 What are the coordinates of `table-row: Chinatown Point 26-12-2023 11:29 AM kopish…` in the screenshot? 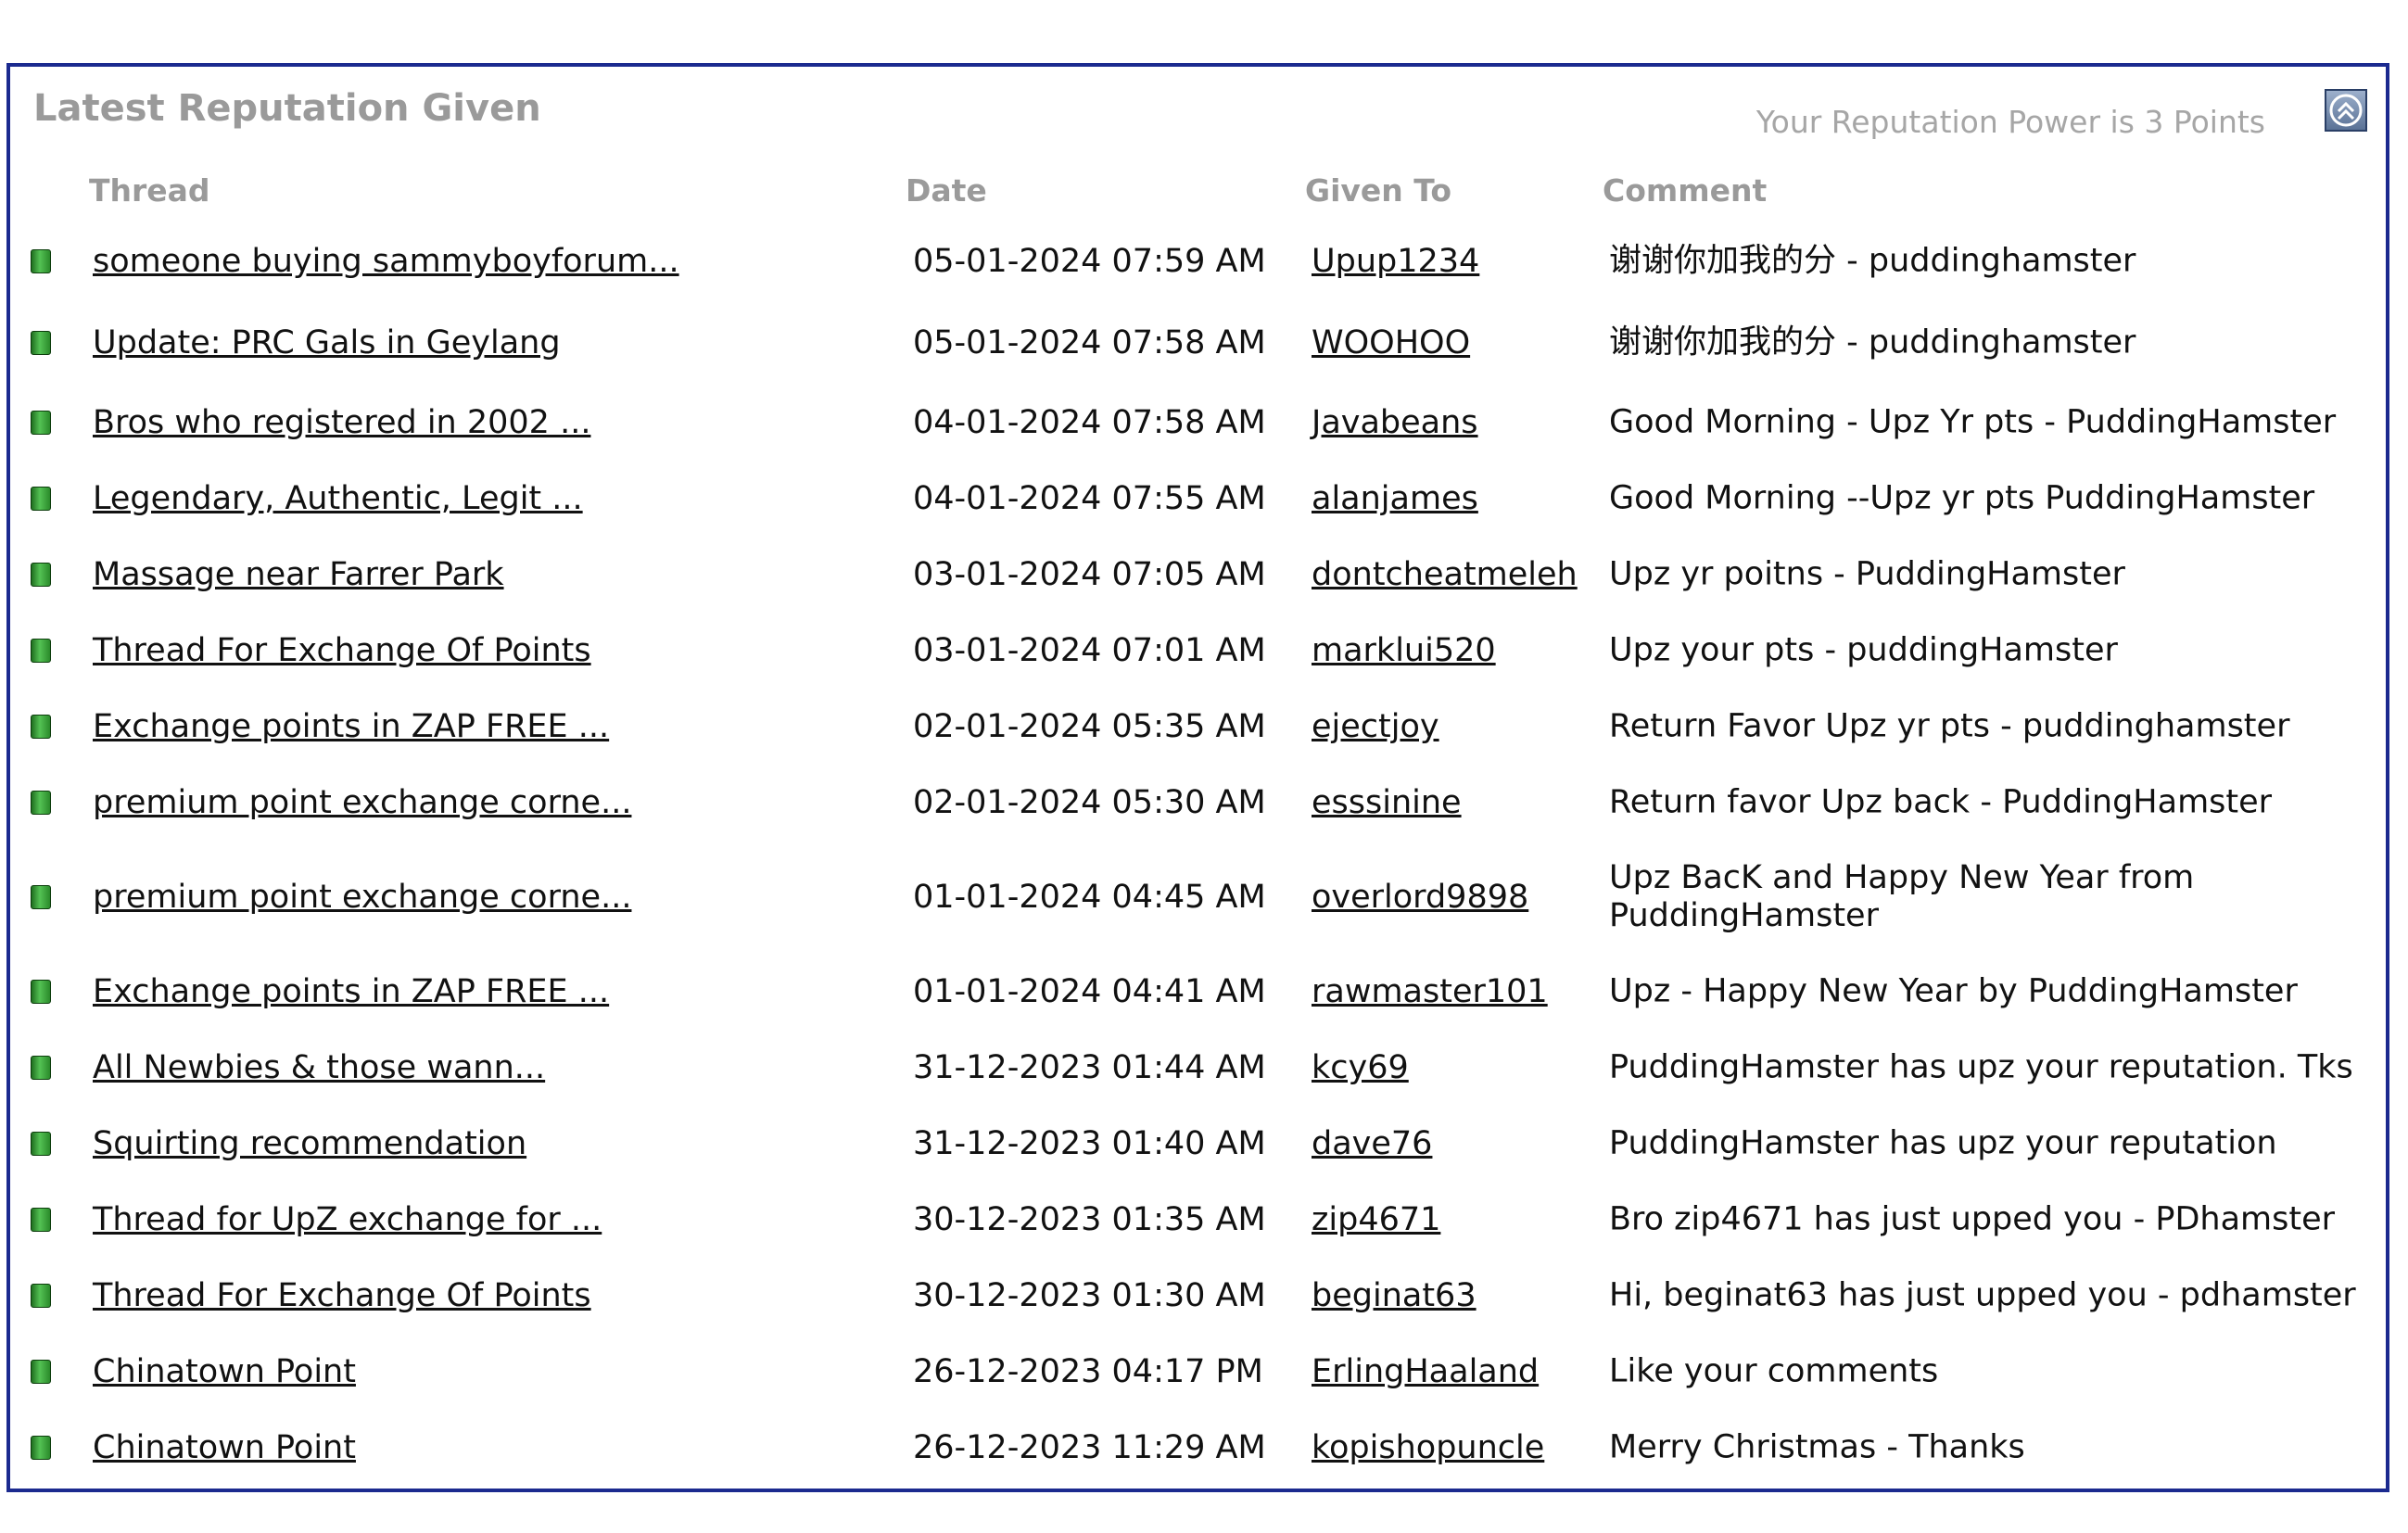 It's located at (1198, 1448).